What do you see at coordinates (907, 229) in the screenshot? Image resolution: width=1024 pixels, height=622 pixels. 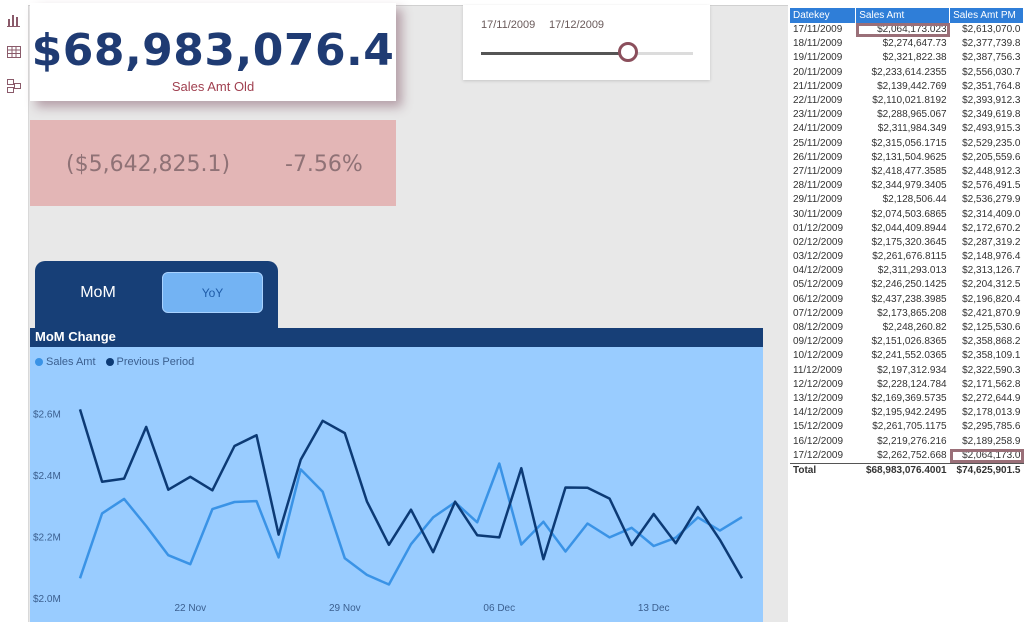 I see `table-row: 01/12/2009 $2,044,409.8944 $2,172,670.2` at bounding box center [907, 229].